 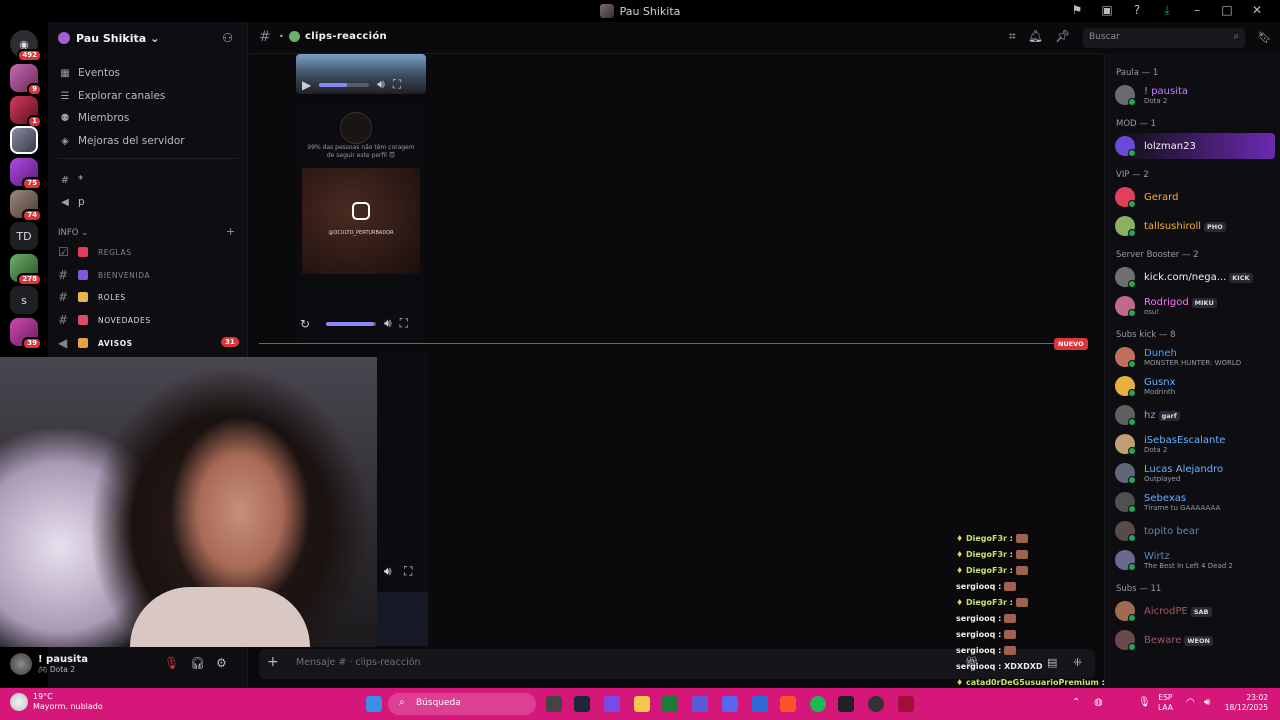 I want to click on nav-events: ▦ Eventos, so click(x=89, y=73).